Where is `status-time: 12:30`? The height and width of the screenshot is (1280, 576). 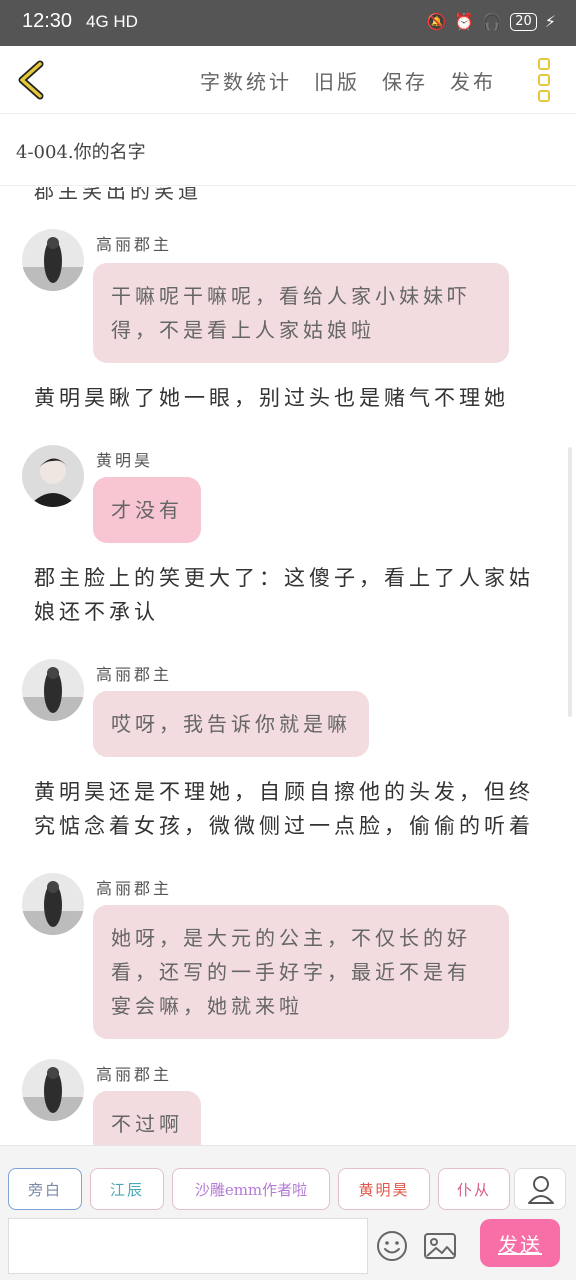 status-time: 12:30 is located at coordinates (47, 21).